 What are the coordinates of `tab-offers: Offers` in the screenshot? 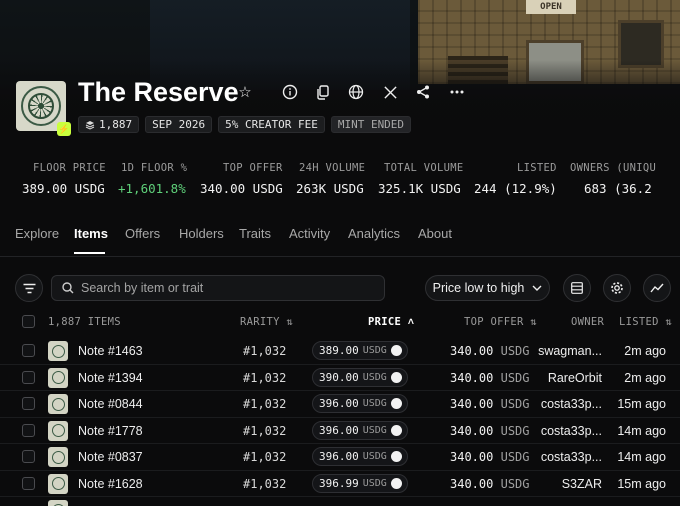 It's located at (142, 233).